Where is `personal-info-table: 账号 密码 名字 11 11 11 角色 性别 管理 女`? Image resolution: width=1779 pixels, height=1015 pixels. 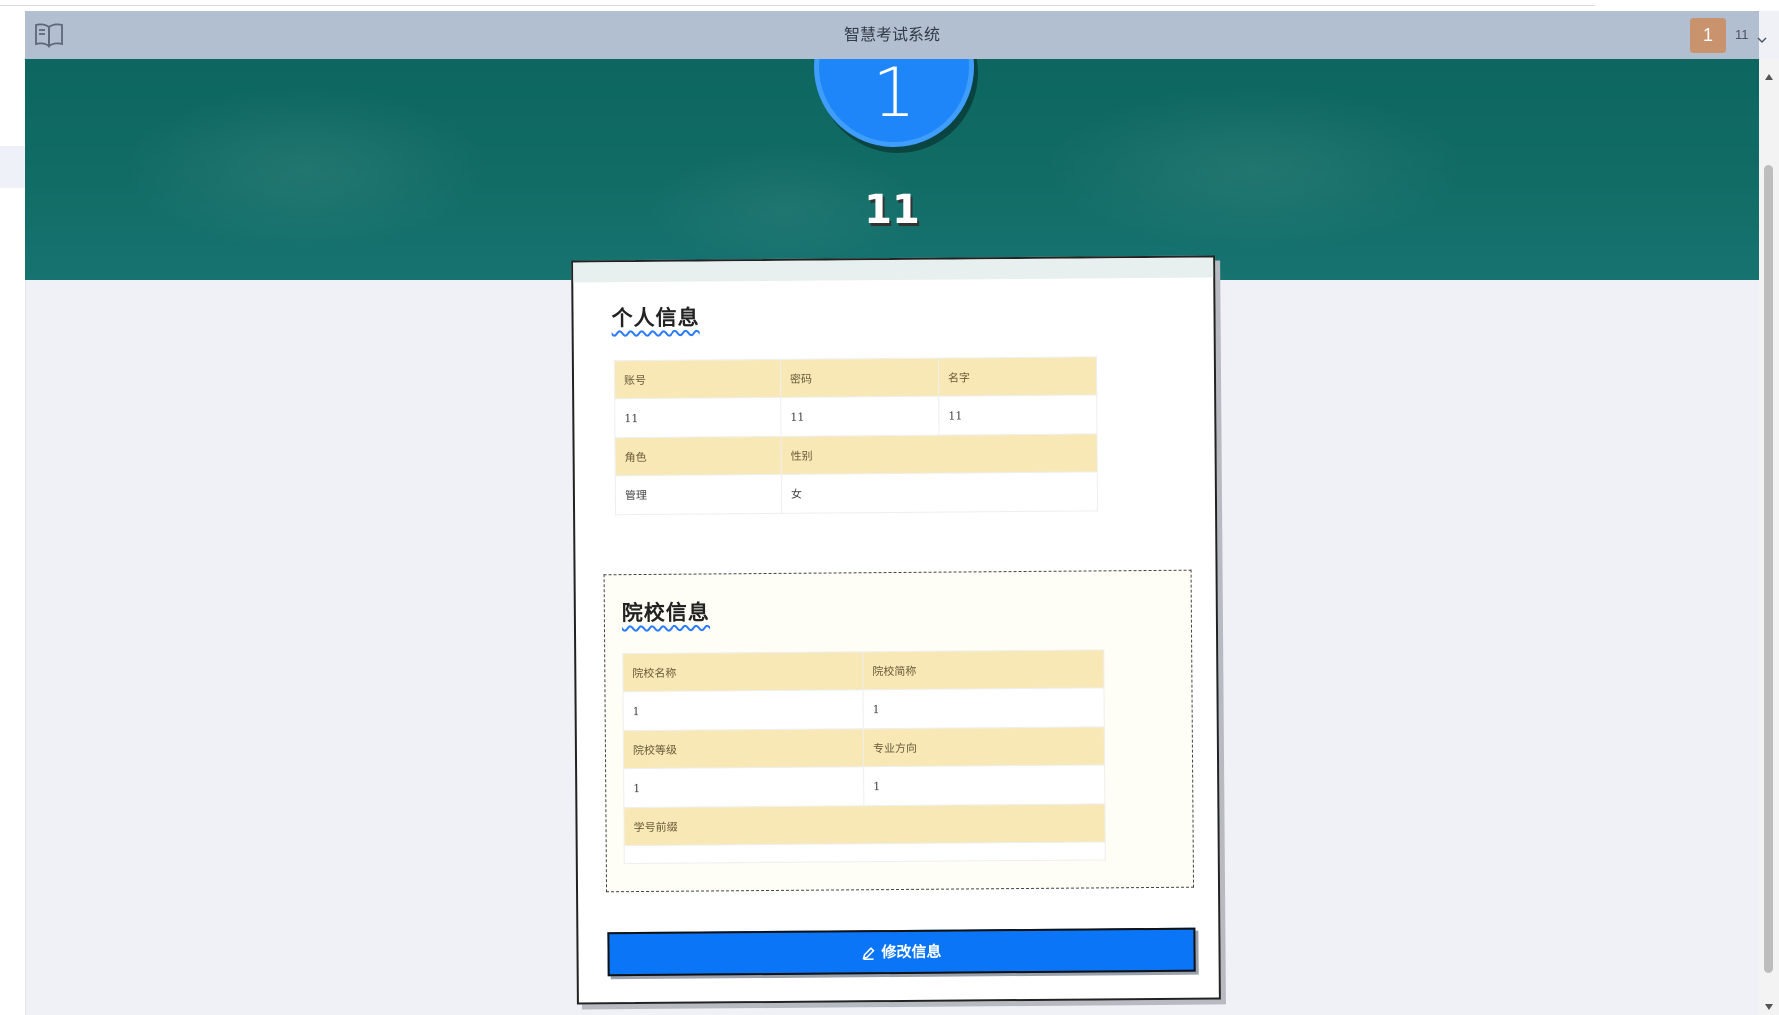 personal-info-table: 账号 密码 名字 11 11 11 角色 性别 管理 女 is located at coordinates (856, 435).